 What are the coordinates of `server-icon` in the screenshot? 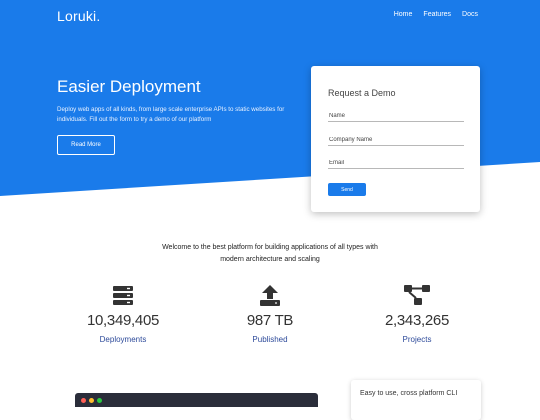 It's located at (123, 295).